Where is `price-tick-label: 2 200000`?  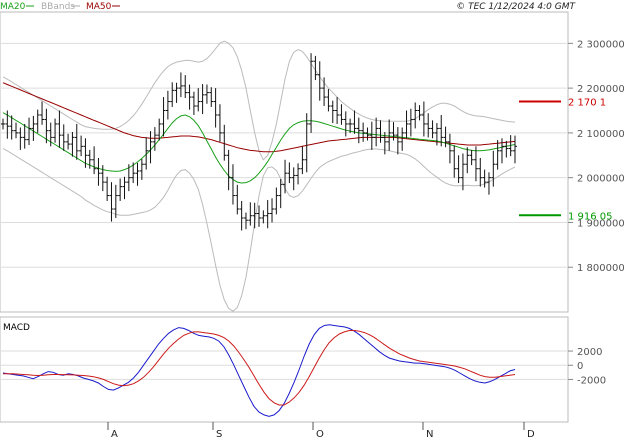 price-tick-label: 2 200000 is located at coordinates (601, 89).